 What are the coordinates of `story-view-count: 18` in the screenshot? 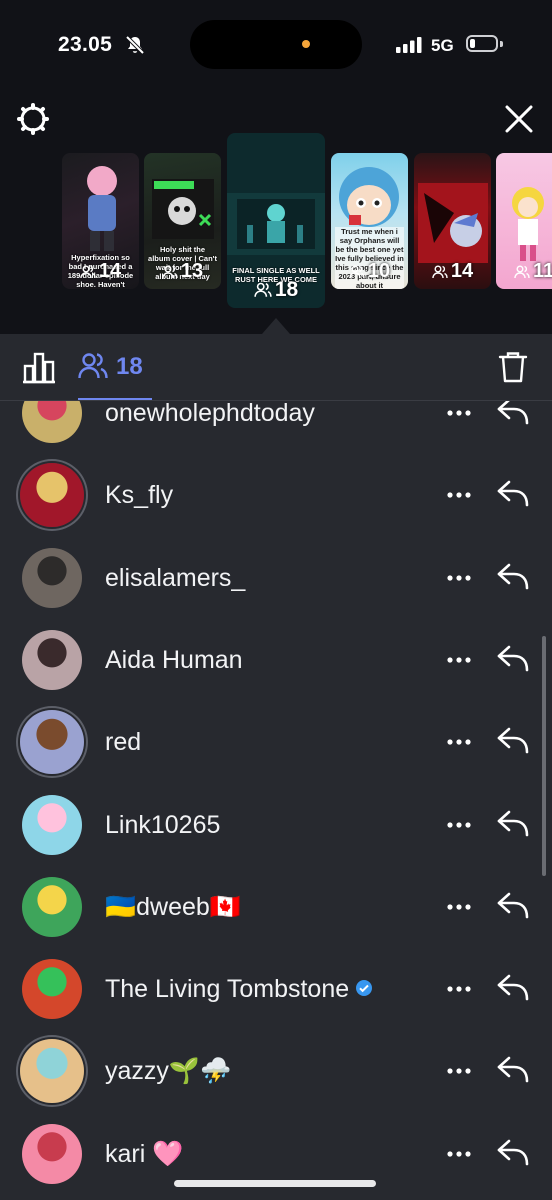 It's located at (276, 290).